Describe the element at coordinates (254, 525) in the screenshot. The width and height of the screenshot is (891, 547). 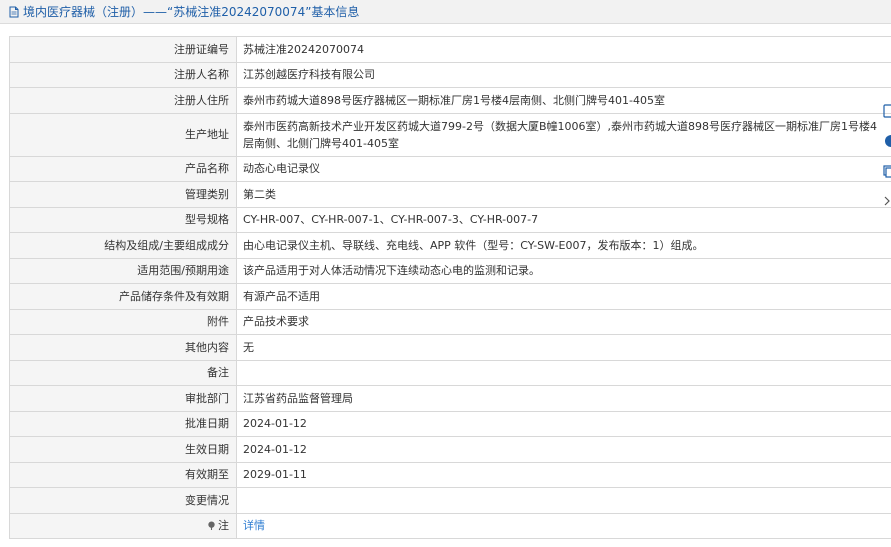
I see `details-link: 详情` at that location.